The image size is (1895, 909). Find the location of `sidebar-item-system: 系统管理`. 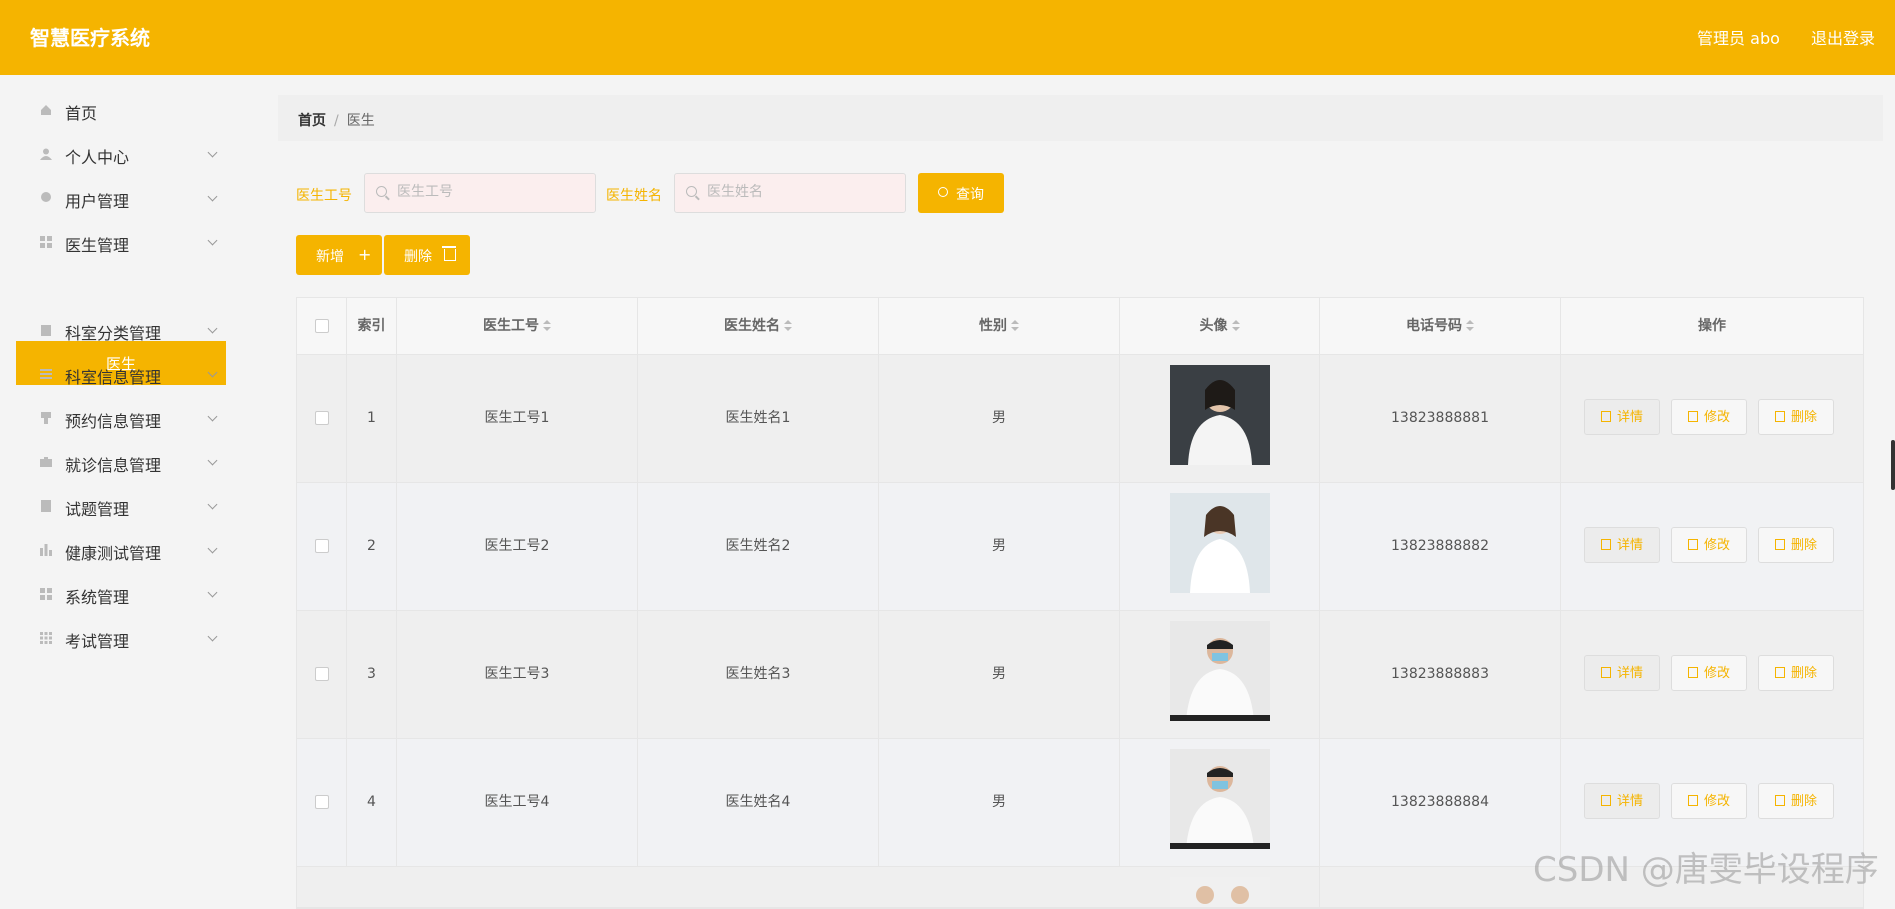

sidebar-item-system: 系统管理 is located at coordinates (121, 595).